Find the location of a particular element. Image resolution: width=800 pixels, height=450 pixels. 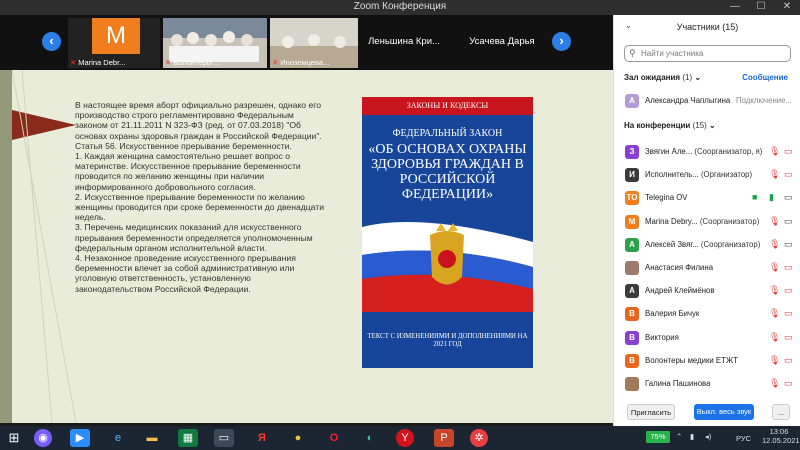

close-button: ✕ is located at coordinates (787, 7).